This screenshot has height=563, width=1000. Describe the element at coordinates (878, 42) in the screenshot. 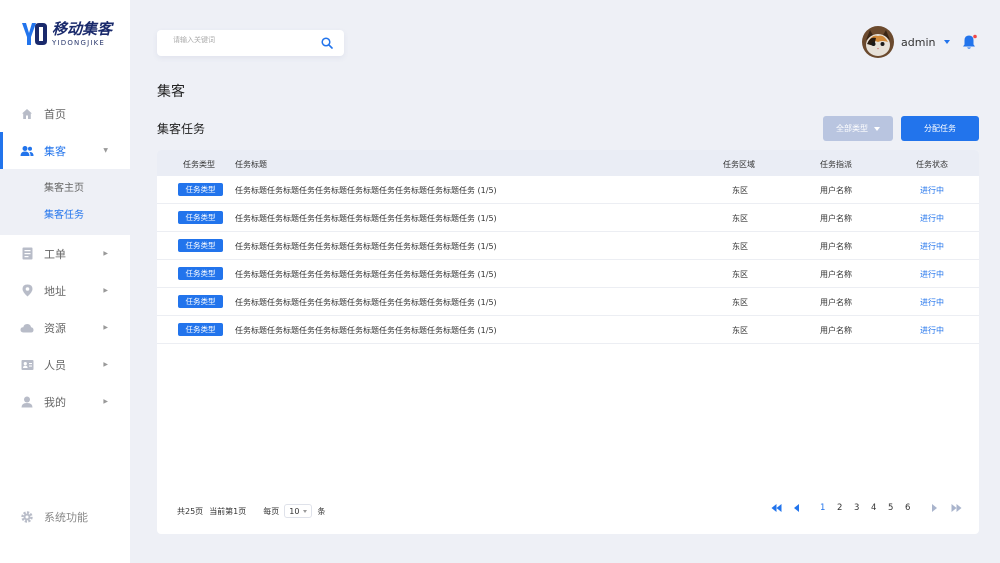

I see `avatar` at that location.